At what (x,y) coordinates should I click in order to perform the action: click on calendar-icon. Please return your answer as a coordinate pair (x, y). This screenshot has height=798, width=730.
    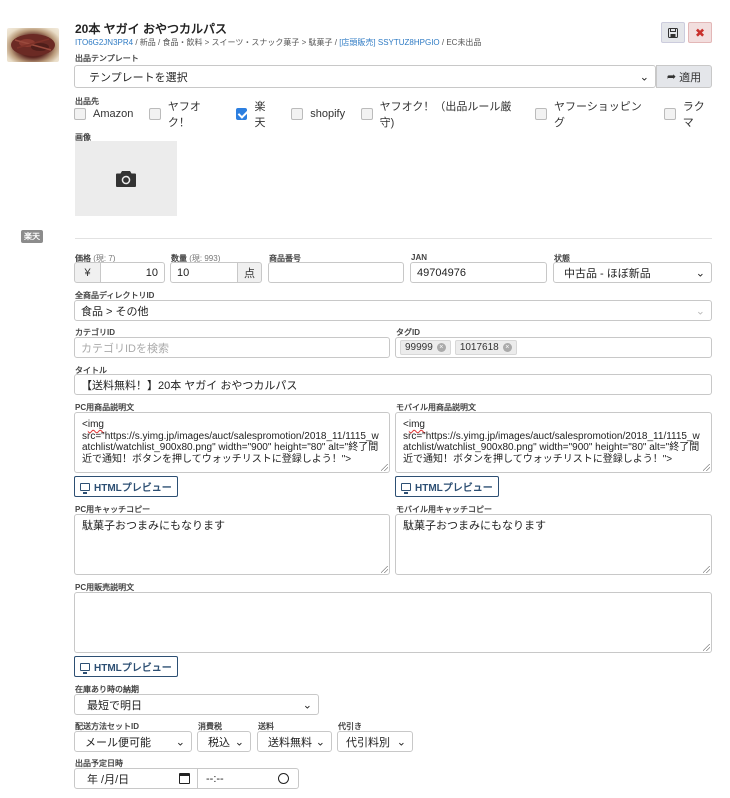
    Looking at the image, I should click on (184, 778).